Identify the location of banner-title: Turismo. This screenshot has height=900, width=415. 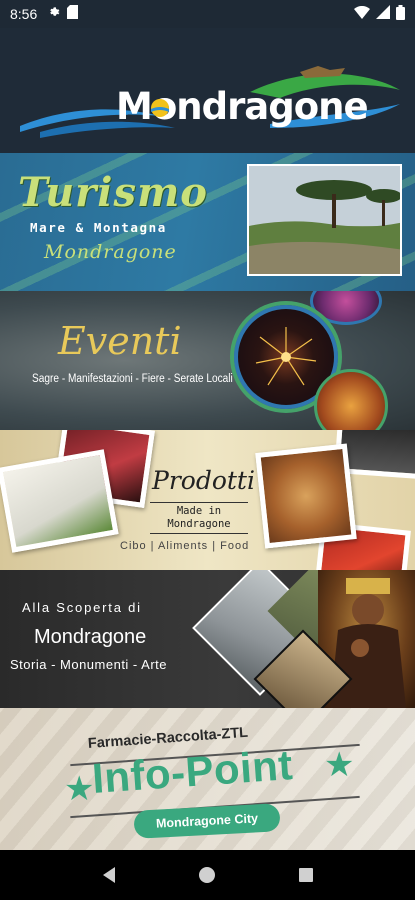
(113, 192).